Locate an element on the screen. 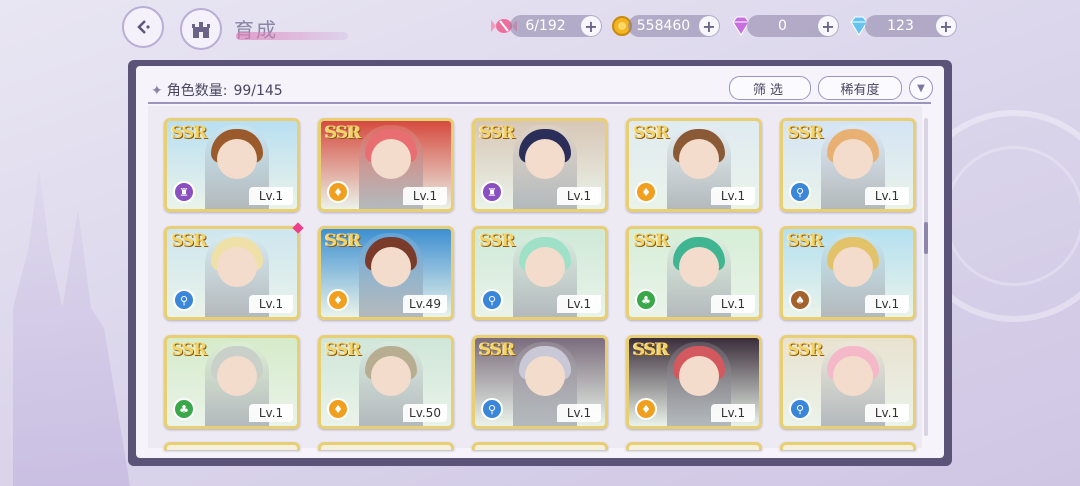  scrollbar-thumb is located at coordinates (926, 238).